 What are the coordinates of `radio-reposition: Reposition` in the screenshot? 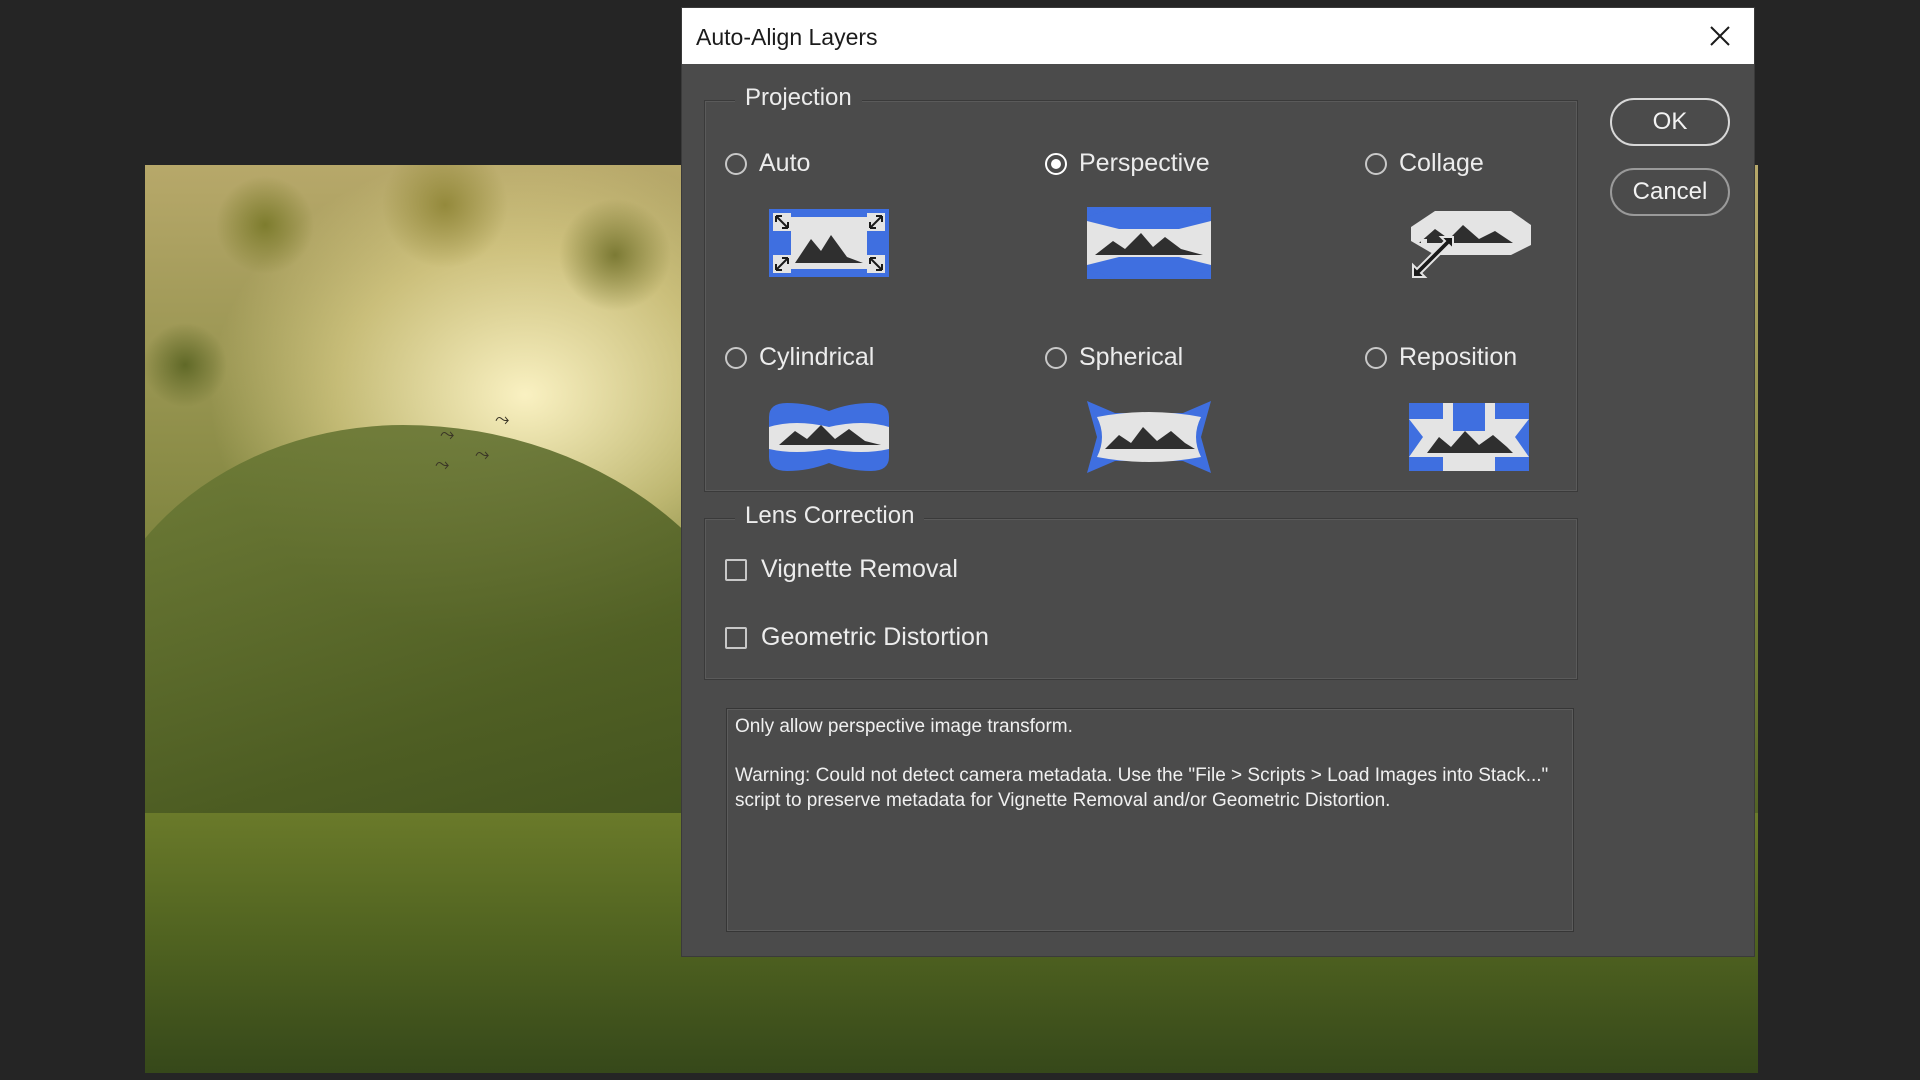 It's located at (1441, 357).